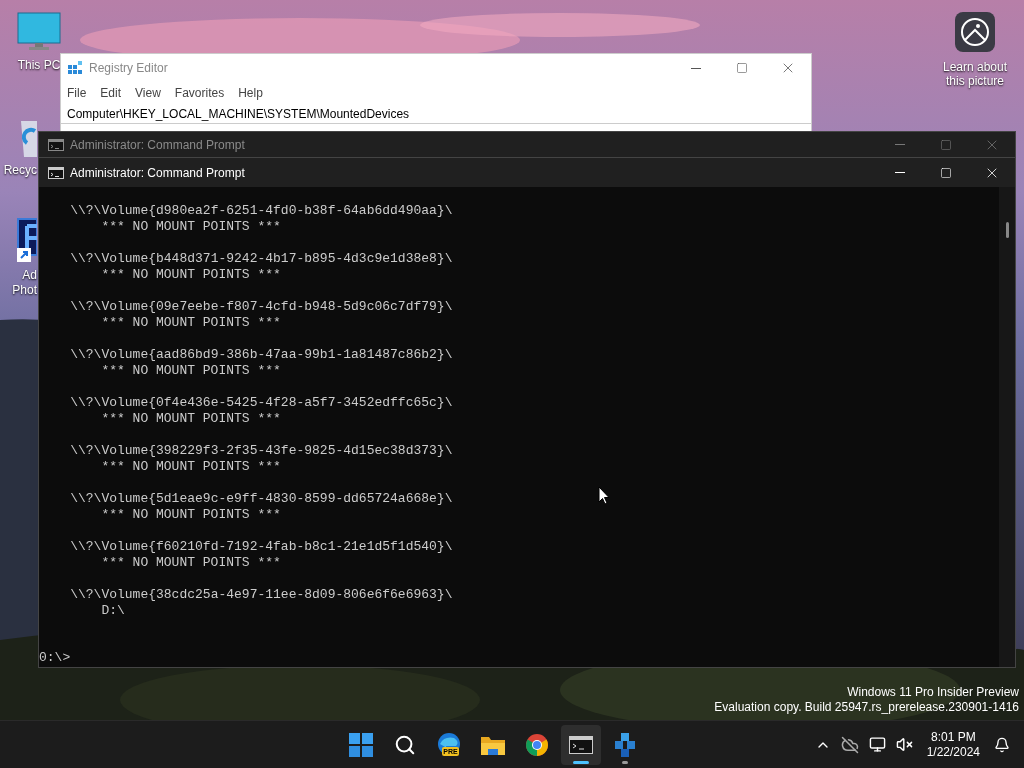 The height and width of the screenshot is (768, 1024). I want to click on console-line: \\?\Volume{f60210fd-7192-4fab-b8c1-21e1d5f1d540}\, so click(261, 547).